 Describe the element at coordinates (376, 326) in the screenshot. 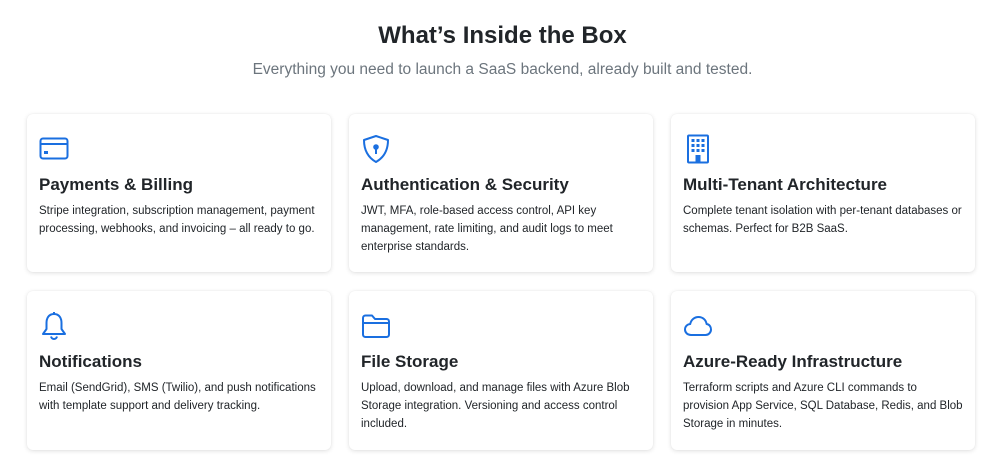

I see `folder-icon` at that location.